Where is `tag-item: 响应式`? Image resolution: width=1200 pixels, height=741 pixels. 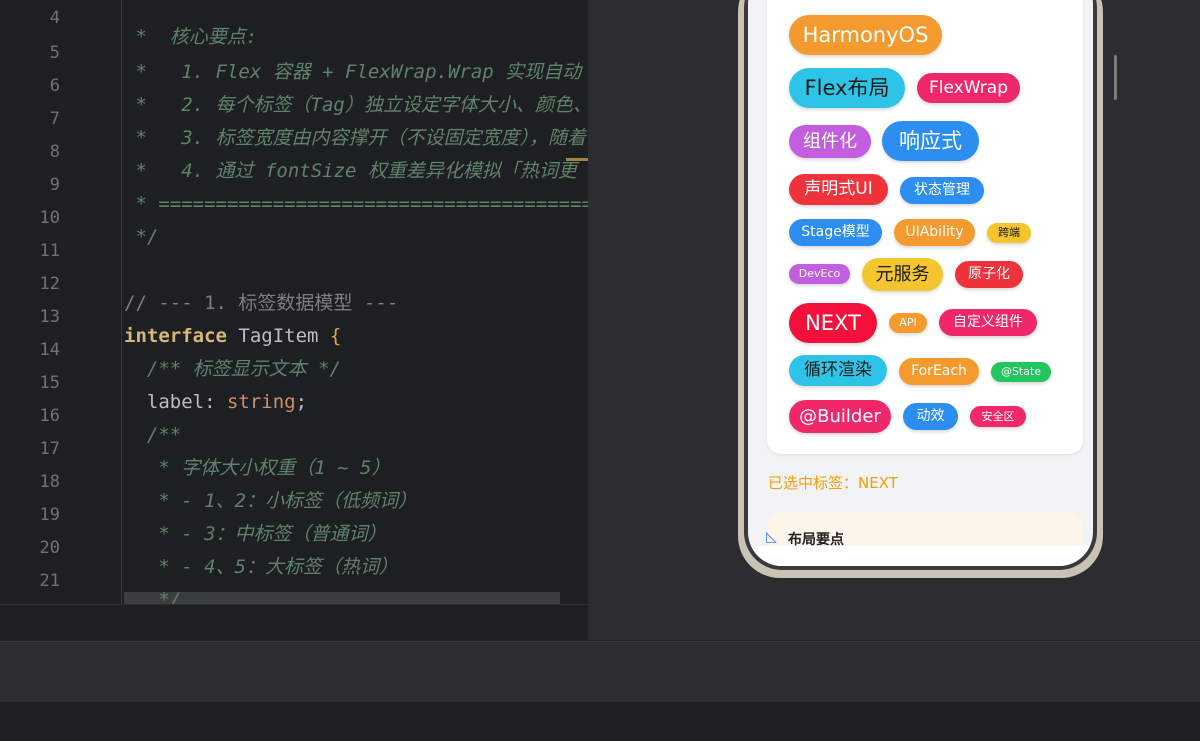 tag-item: 响应式 is located at coordinates (930, 141).